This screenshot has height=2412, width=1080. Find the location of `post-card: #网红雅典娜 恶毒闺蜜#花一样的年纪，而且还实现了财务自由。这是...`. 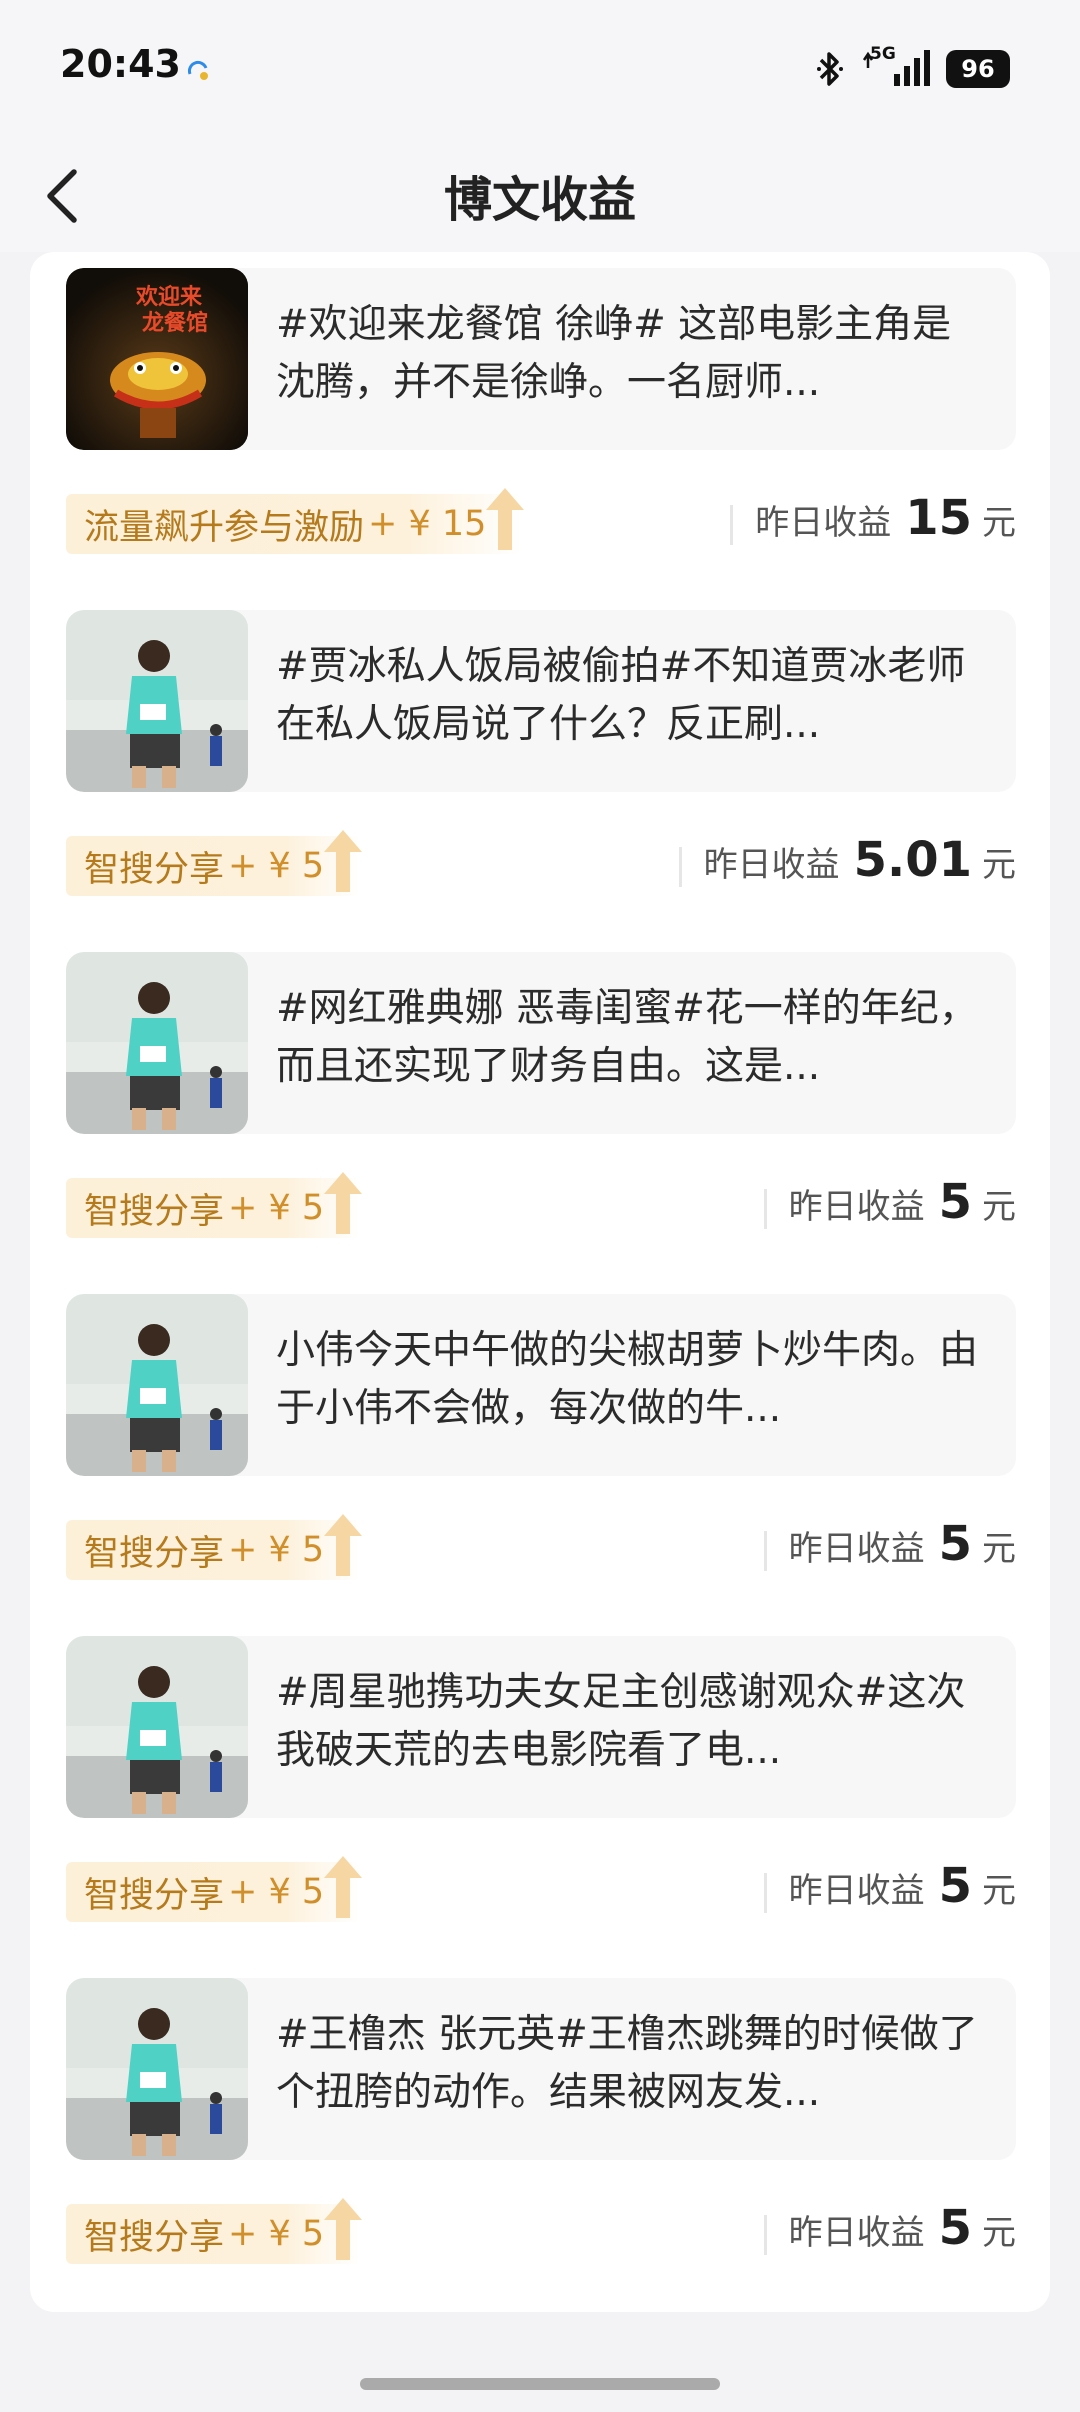

post-card: #网红雅典娜 恶毒闺蜜#花一样的年纪，而且还实现了财务自由。这是... is located at coordinates (541, 1043).